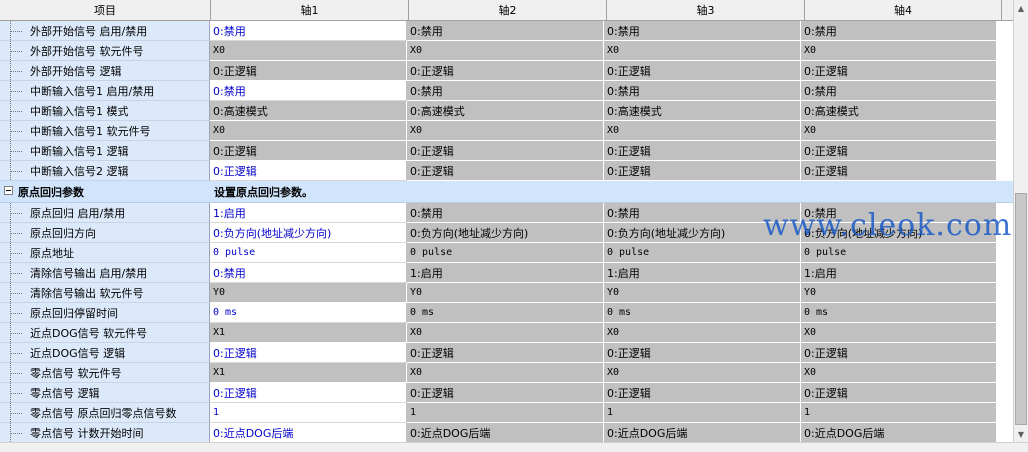 This screenshot has height=452, width=1028. Describe the element at coordinates (105, 31) in the screenshot. I see `row-label-cell: 外部开始信号 启用/禁用` at that location.